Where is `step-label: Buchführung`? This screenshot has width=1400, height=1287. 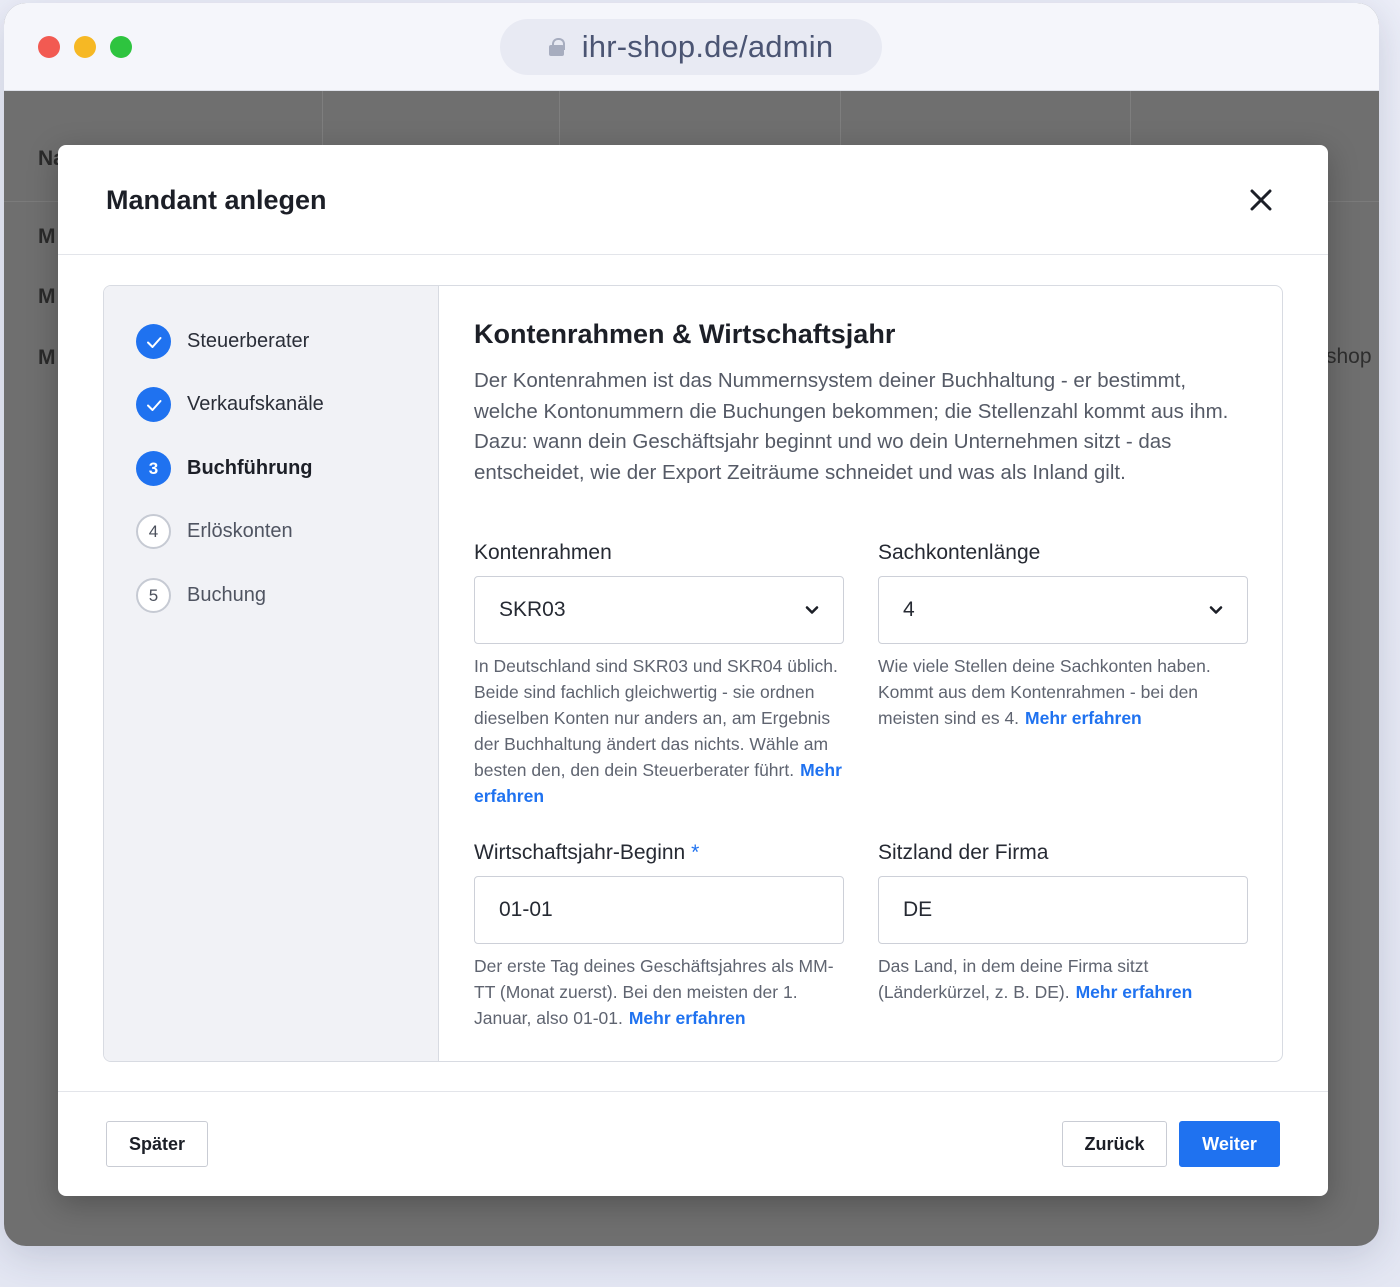 step-label: Buchführung is located at coordinates (250, 468).